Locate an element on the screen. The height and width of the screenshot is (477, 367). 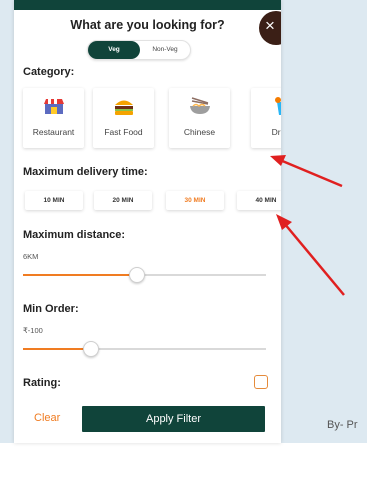
annotation-arrows is located at coordinates (307, 225).